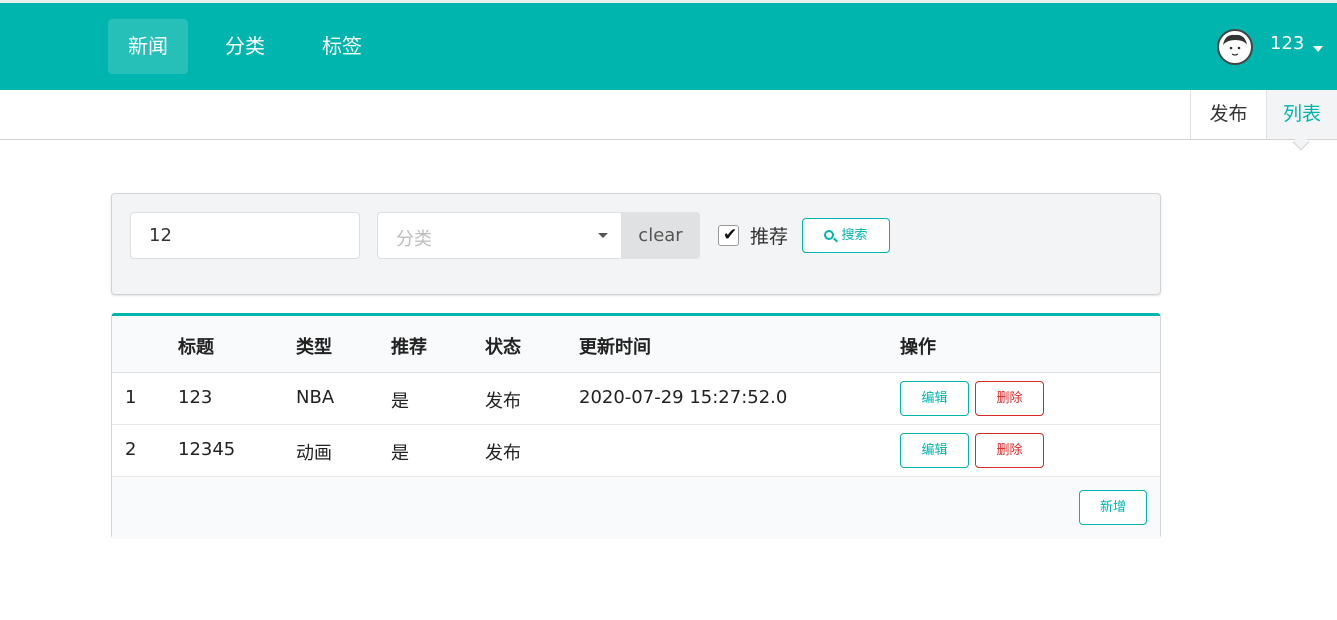 This screenshot has height=620, width=1337. I want to click on search-button-label: 搜索, so click(854, 235).